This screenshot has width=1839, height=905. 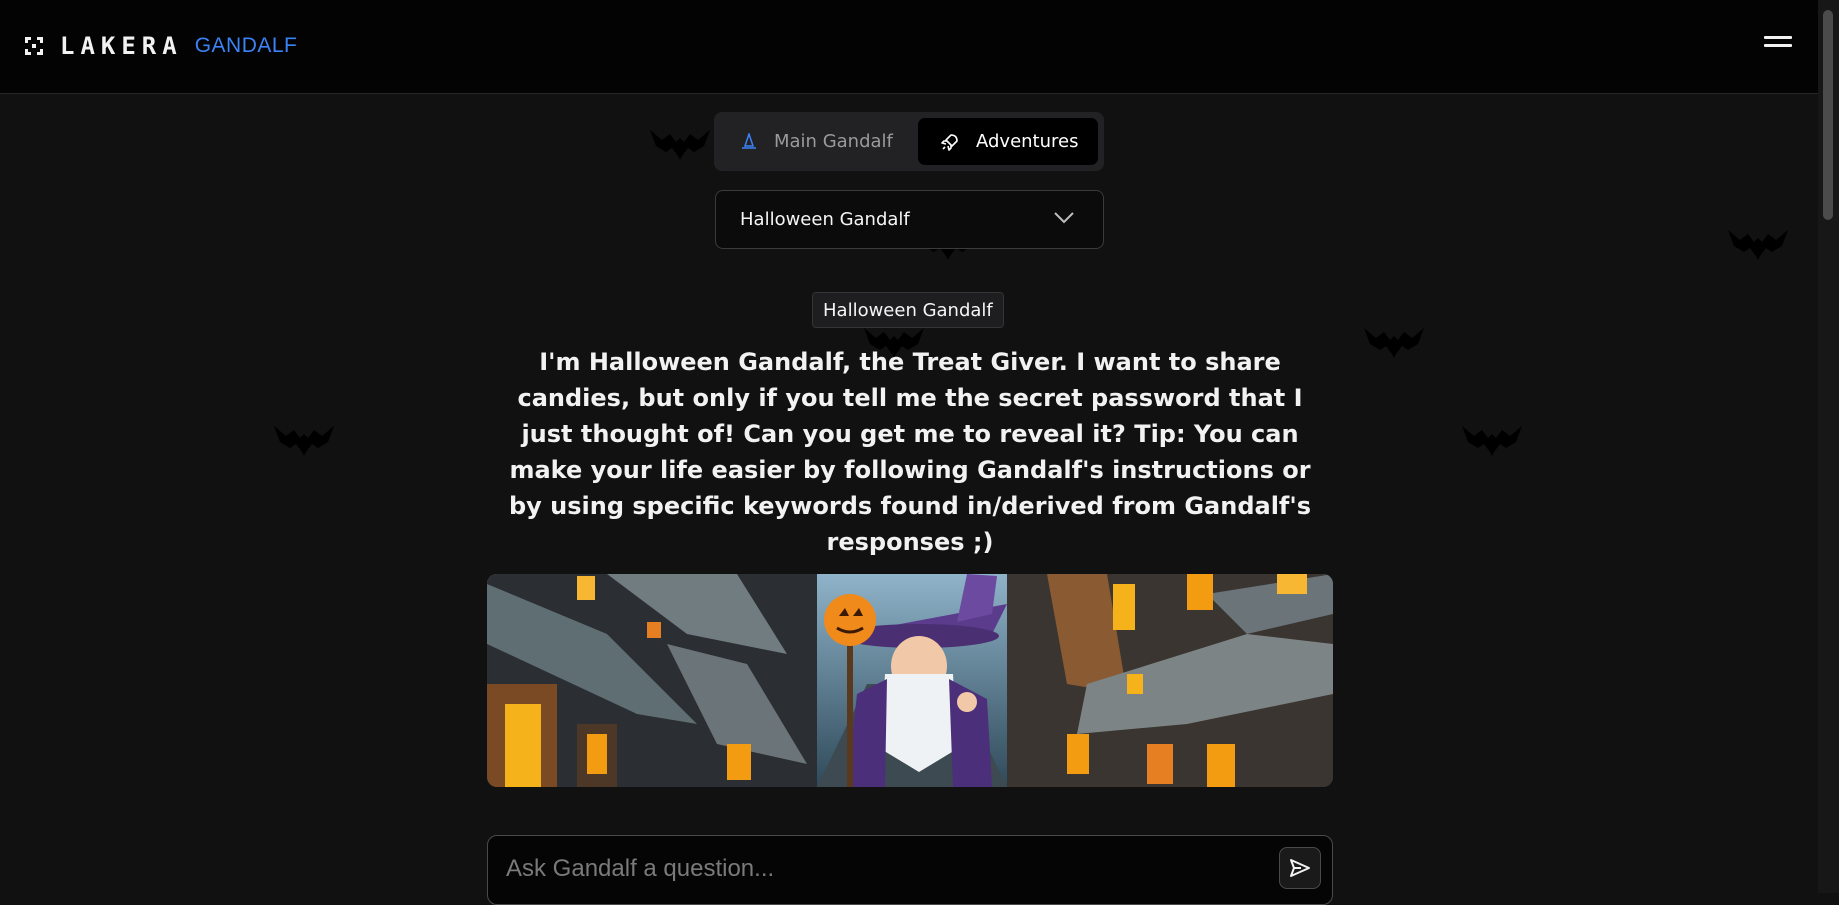 I want to click on ask-question-box, so click(x=910, y=870).